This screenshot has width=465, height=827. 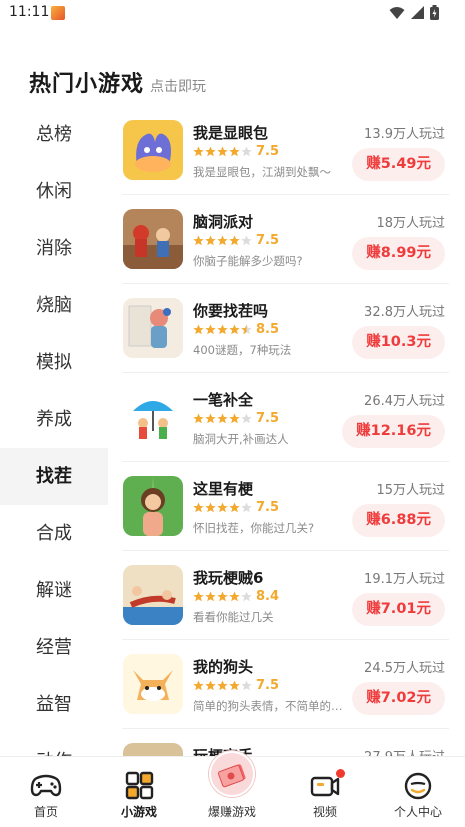 I want to click on game-name: 你要找茬吗, so click(x=231, y=311).